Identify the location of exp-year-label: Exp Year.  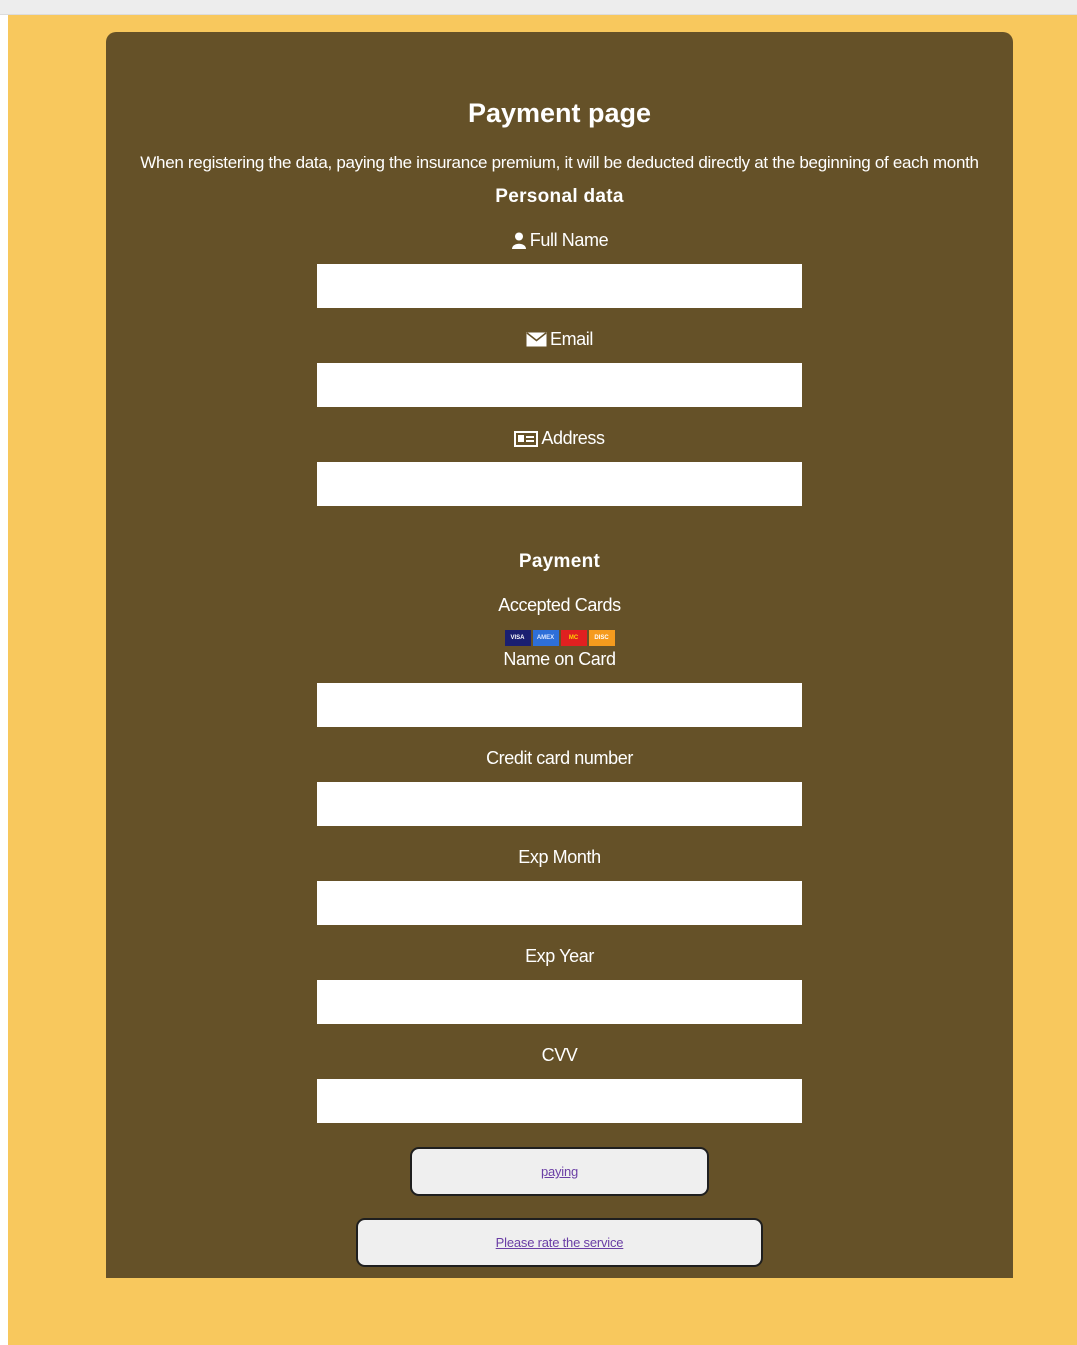
(559, 956).